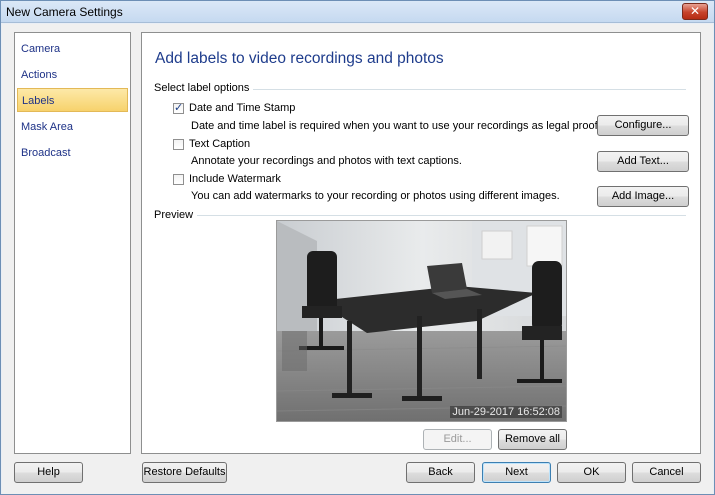 The height and width of the screenshot is (495, 715). What do you see at coordinates (219, 144) in the screenshot?
I see `text-caption-label: Text Caption` at bounding box center [219, 144].